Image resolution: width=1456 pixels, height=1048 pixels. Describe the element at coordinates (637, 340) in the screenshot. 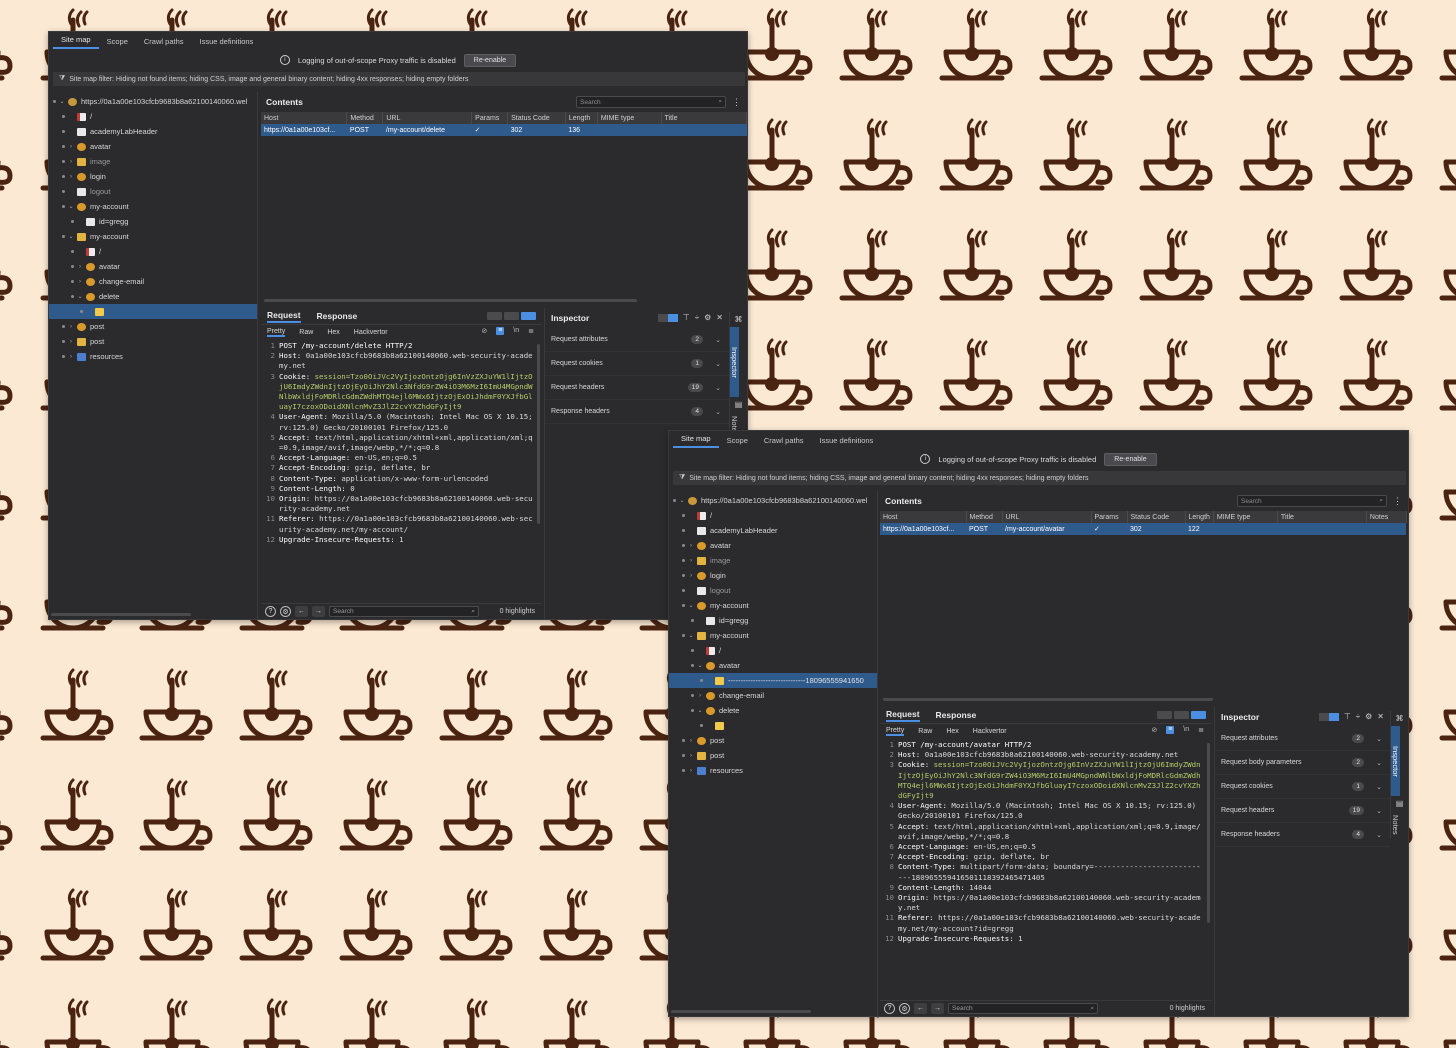

I see `inspector-section: Request attributes 2 ⌄` at that location.